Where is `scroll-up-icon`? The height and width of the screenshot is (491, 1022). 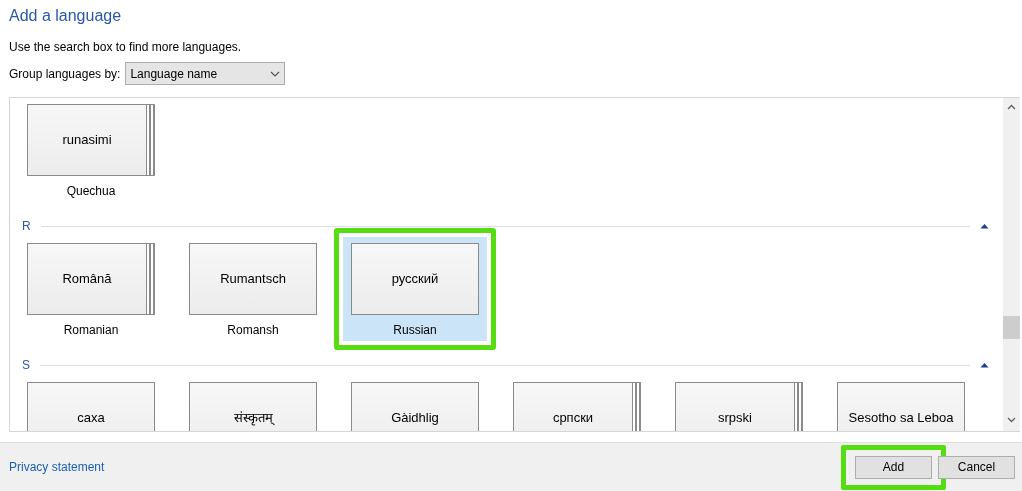
scroll-up-icon is located at coordinates (1011, 107).